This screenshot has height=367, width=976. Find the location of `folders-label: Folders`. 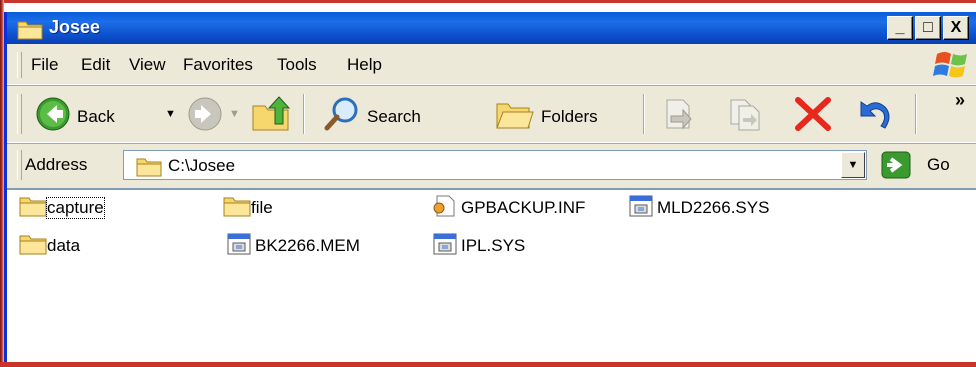

folders-label: Folders is located at coordinates (569, 116).